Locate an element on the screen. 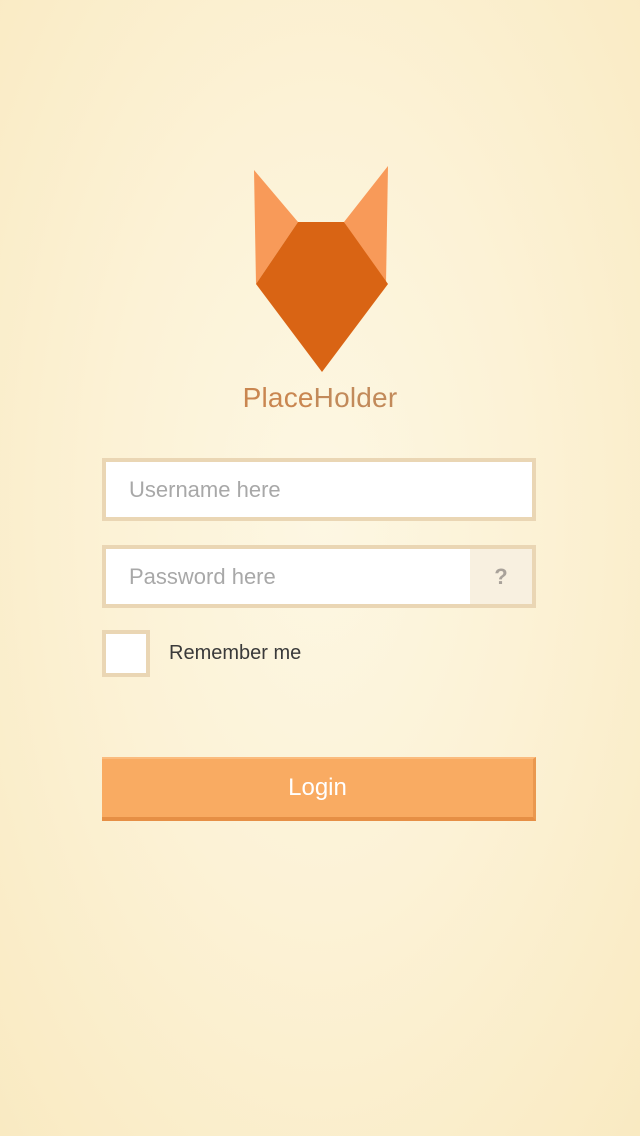 The height and width of the screenshot is (1136, 640). password-field: ? is located at coordinates (319, 576).